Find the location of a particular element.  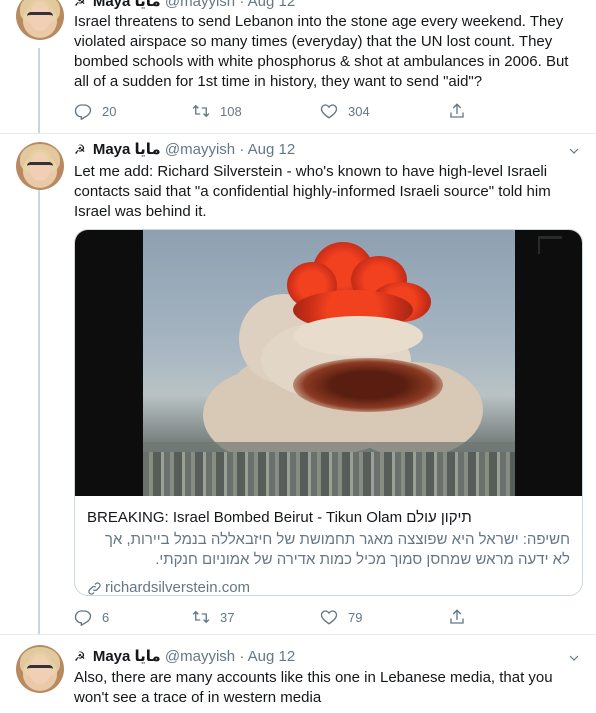

crane-silhouette is located at coordinates (550, 245).